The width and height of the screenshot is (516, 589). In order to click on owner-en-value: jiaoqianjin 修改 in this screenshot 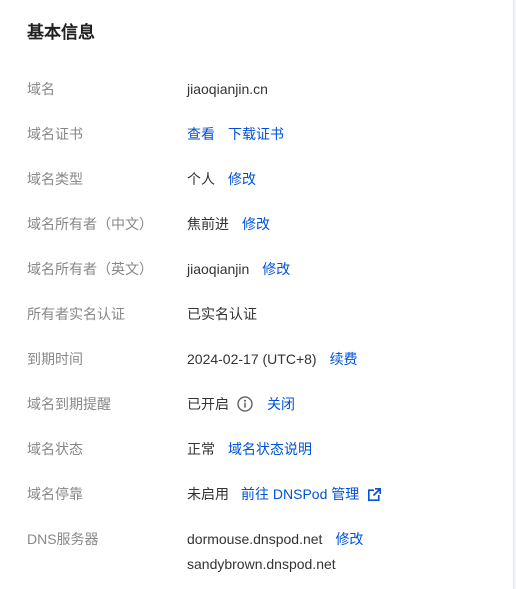, I will do `click(238, 269)`.